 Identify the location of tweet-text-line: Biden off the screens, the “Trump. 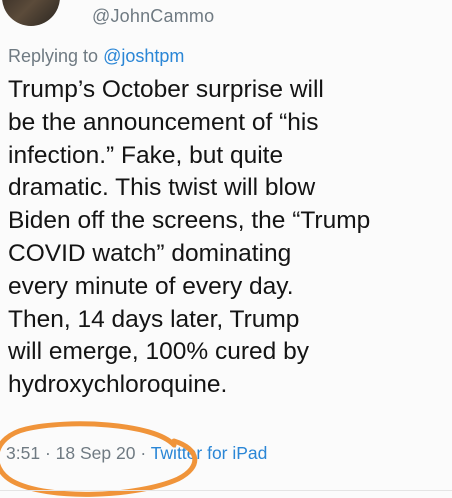
(189, 221).